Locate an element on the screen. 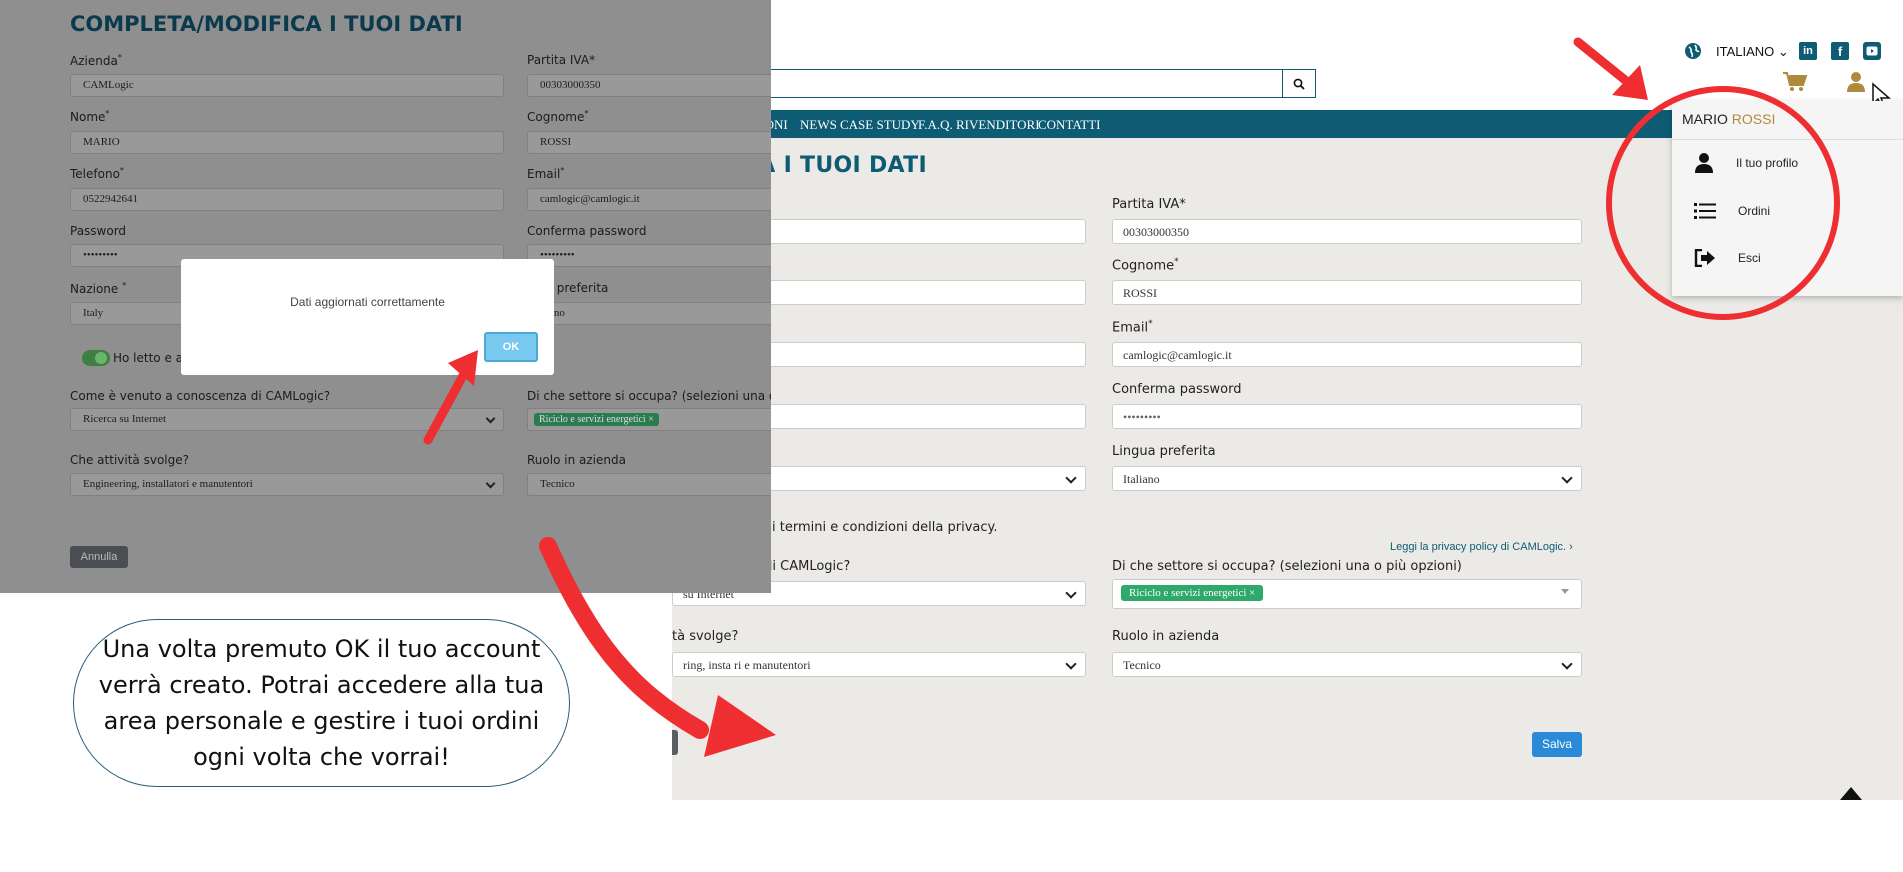 The height and width of the screenshot is (872, 1903). curved-arrow-icon is located at coordinates (657, 647).